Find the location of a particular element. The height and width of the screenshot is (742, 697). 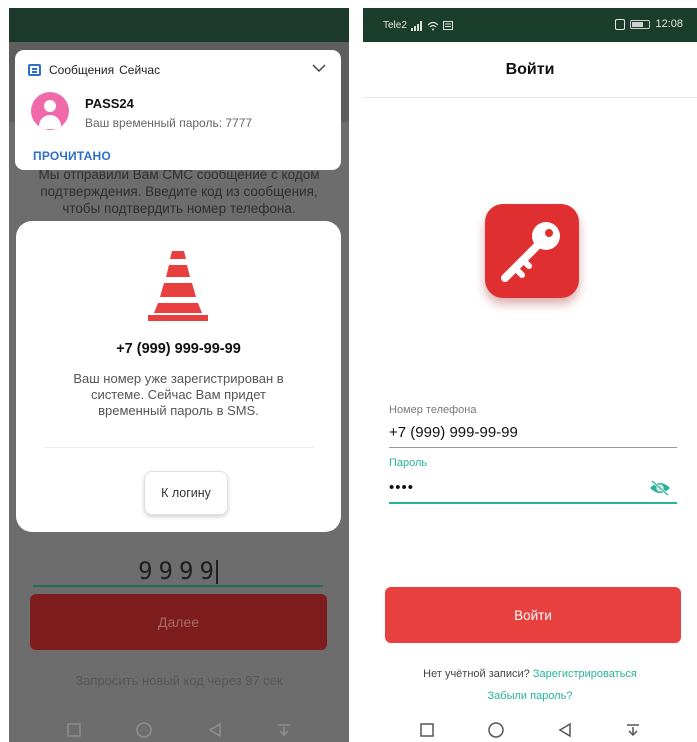

phone-input-underline is located at coordinates (533, 447).